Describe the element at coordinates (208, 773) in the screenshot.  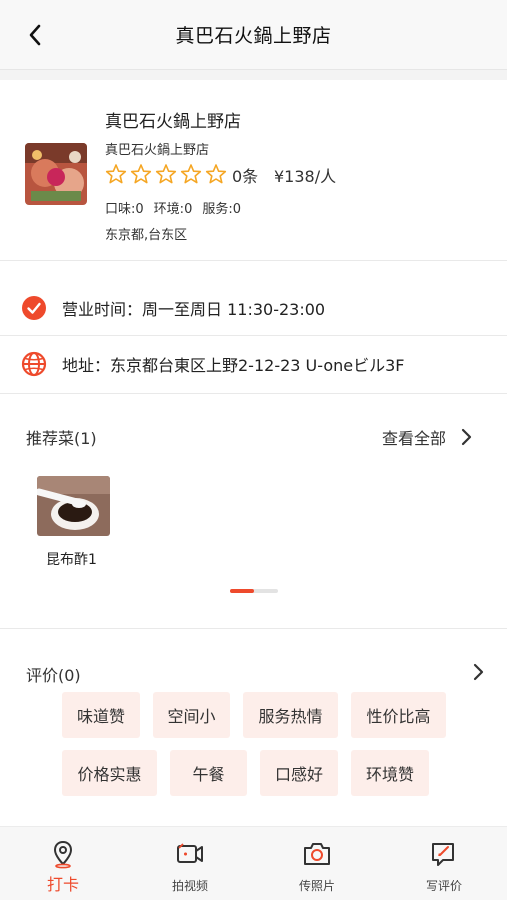
I see `review-tag: 午餐` at that location.